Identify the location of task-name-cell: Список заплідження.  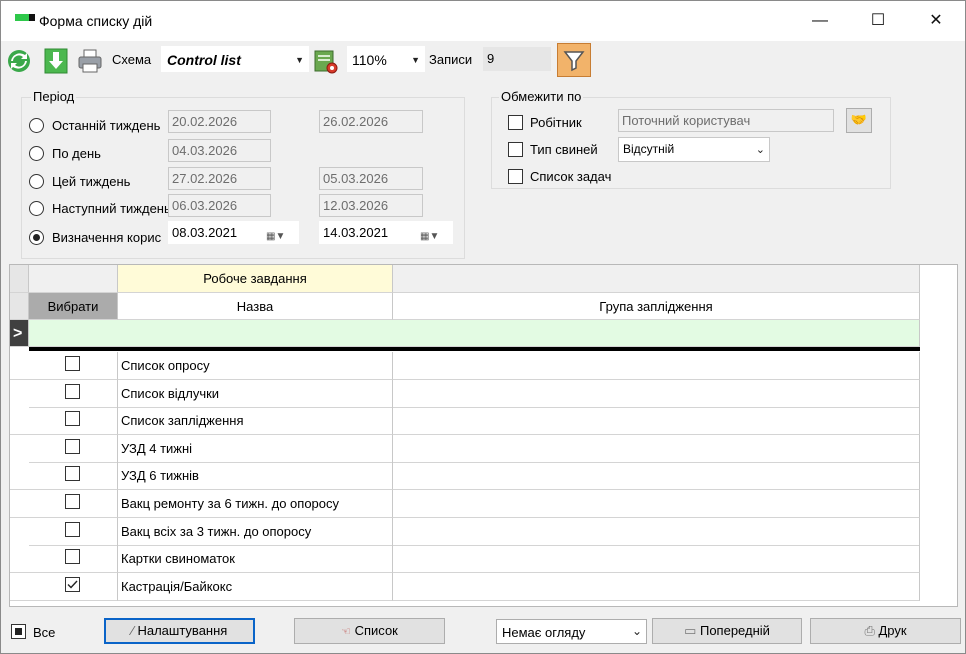
(255, 421).